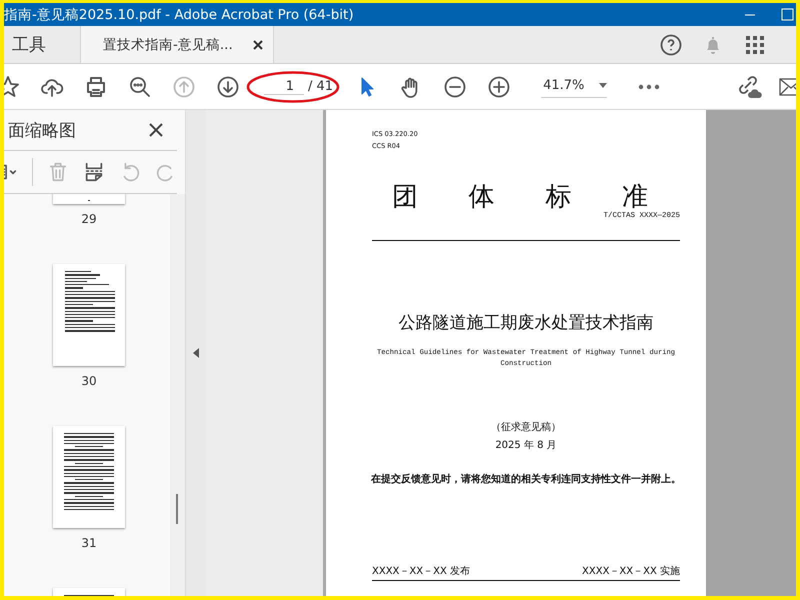 Image resolution: width=800 pixels, height=600 pixels. I want to click on more-icon, so click(649, 86).